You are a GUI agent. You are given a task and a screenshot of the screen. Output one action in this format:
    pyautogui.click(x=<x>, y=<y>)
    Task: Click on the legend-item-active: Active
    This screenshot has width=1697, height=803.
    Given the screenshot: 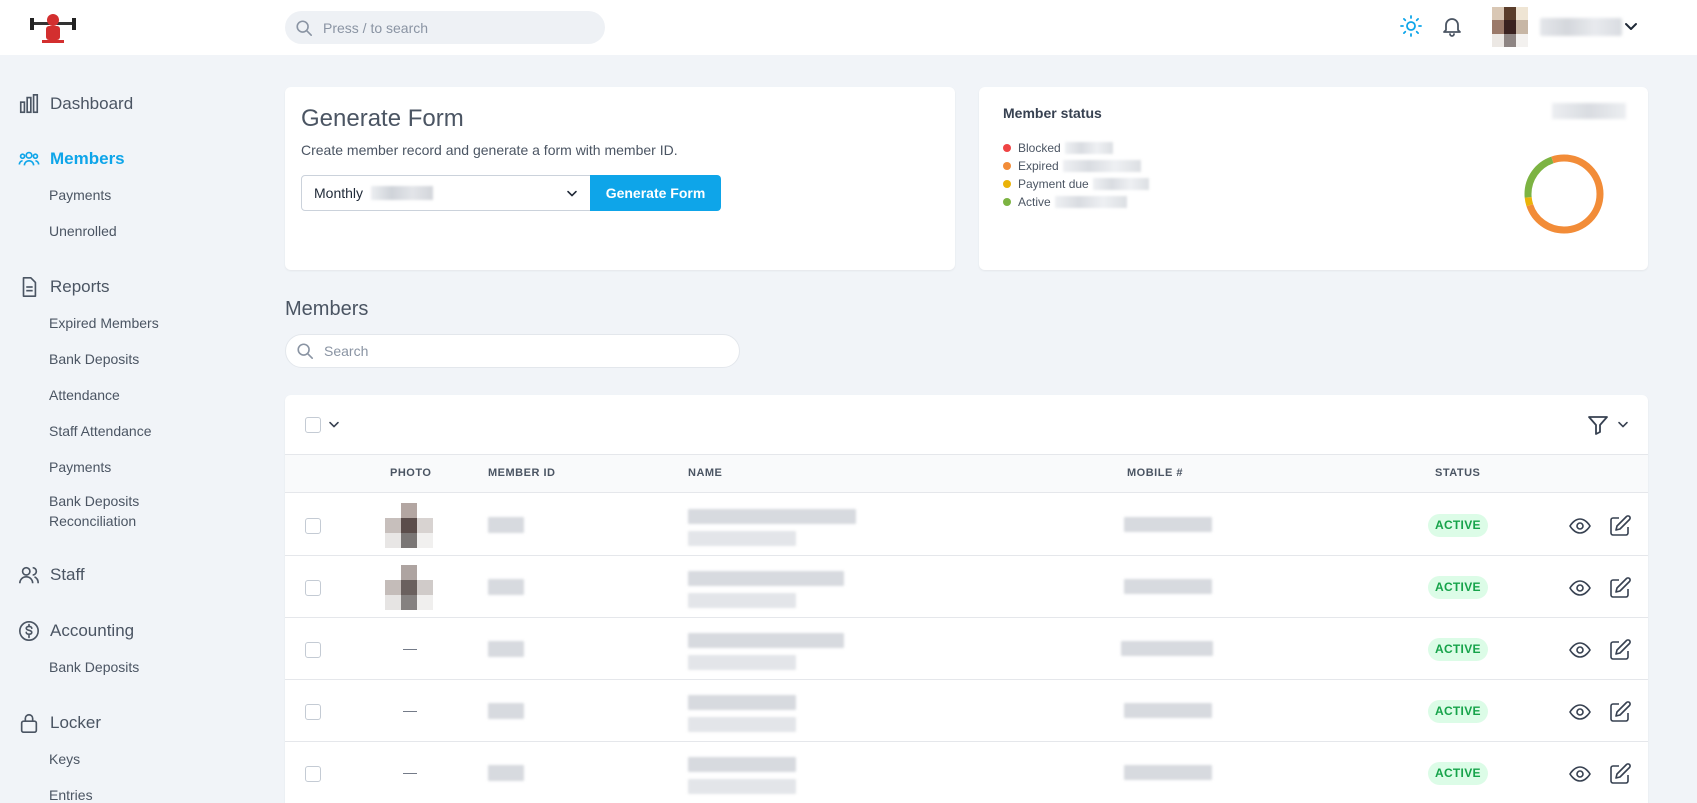 What is the action you would take?
    pyautogui.click(x=1076, y=202)
    